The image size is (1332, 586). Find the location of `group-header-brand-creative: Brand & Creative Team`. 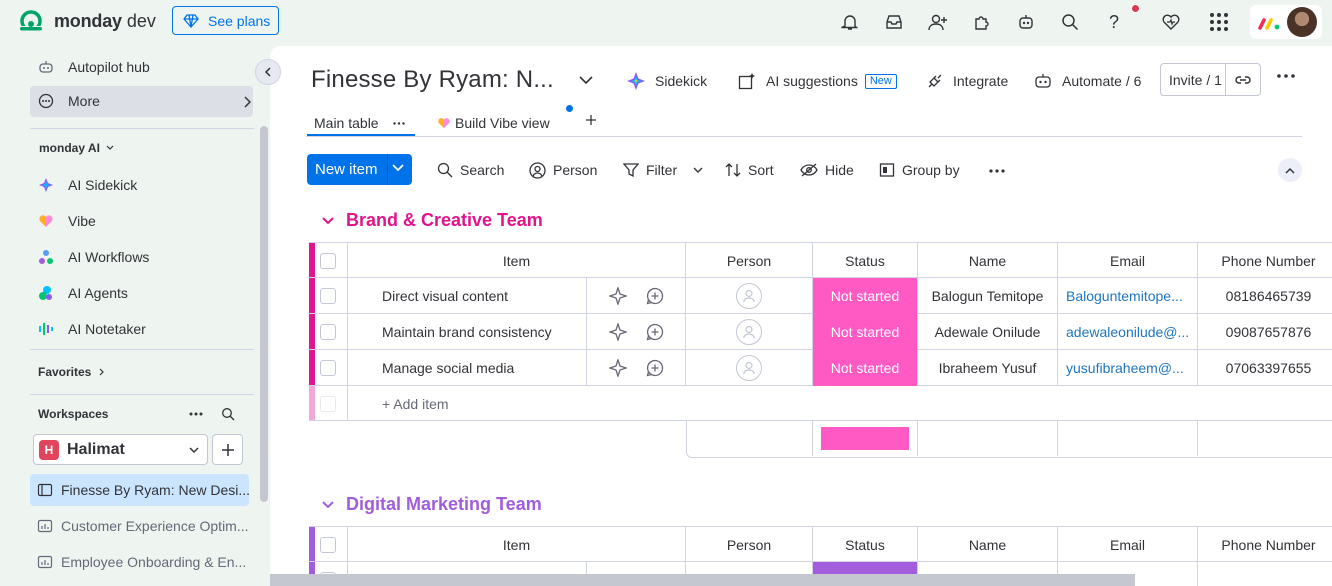

group-header-brand-creative: Brand & Creative Team is located at coordinates (432, 220).